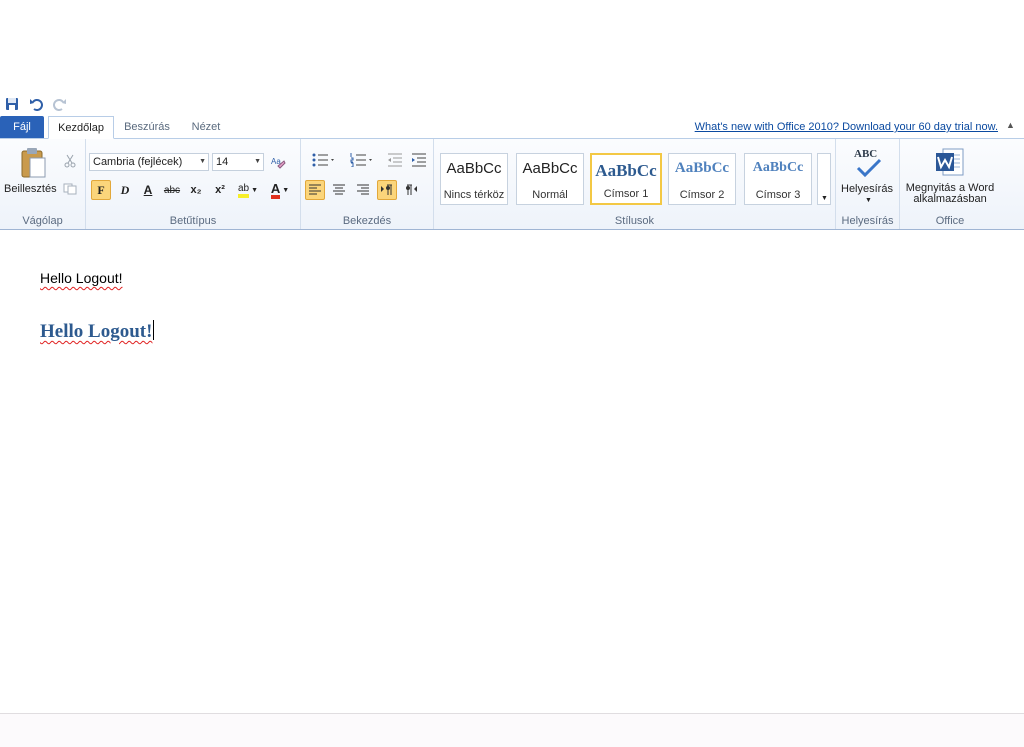 This screenshot has width=1024, height=747. Describe the element at coordinates (238, 162) in the screenshot. I see `font-size-select: 14 ▼` at that location.